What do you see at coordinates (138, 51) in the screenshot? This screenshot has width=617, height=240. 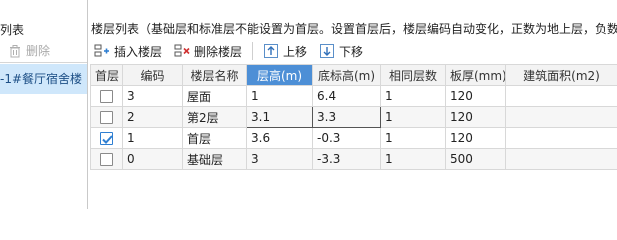 I see `insert-floor-label: 插入楼层` at bounding box center [138, 51].